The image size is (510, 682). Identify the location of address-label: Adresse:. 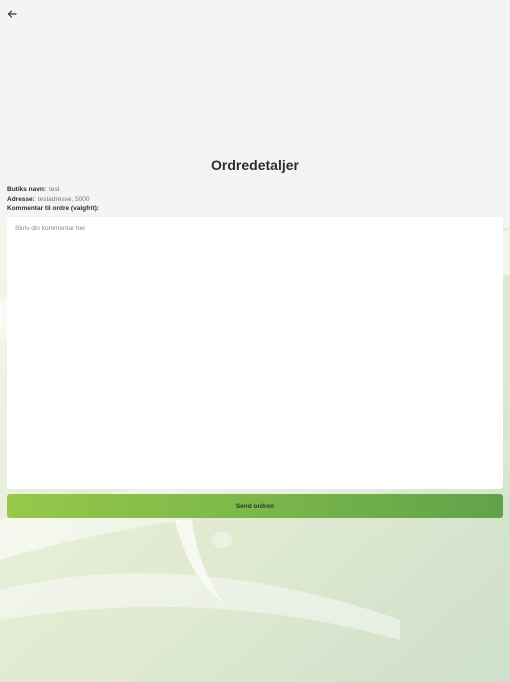
(21, 199).